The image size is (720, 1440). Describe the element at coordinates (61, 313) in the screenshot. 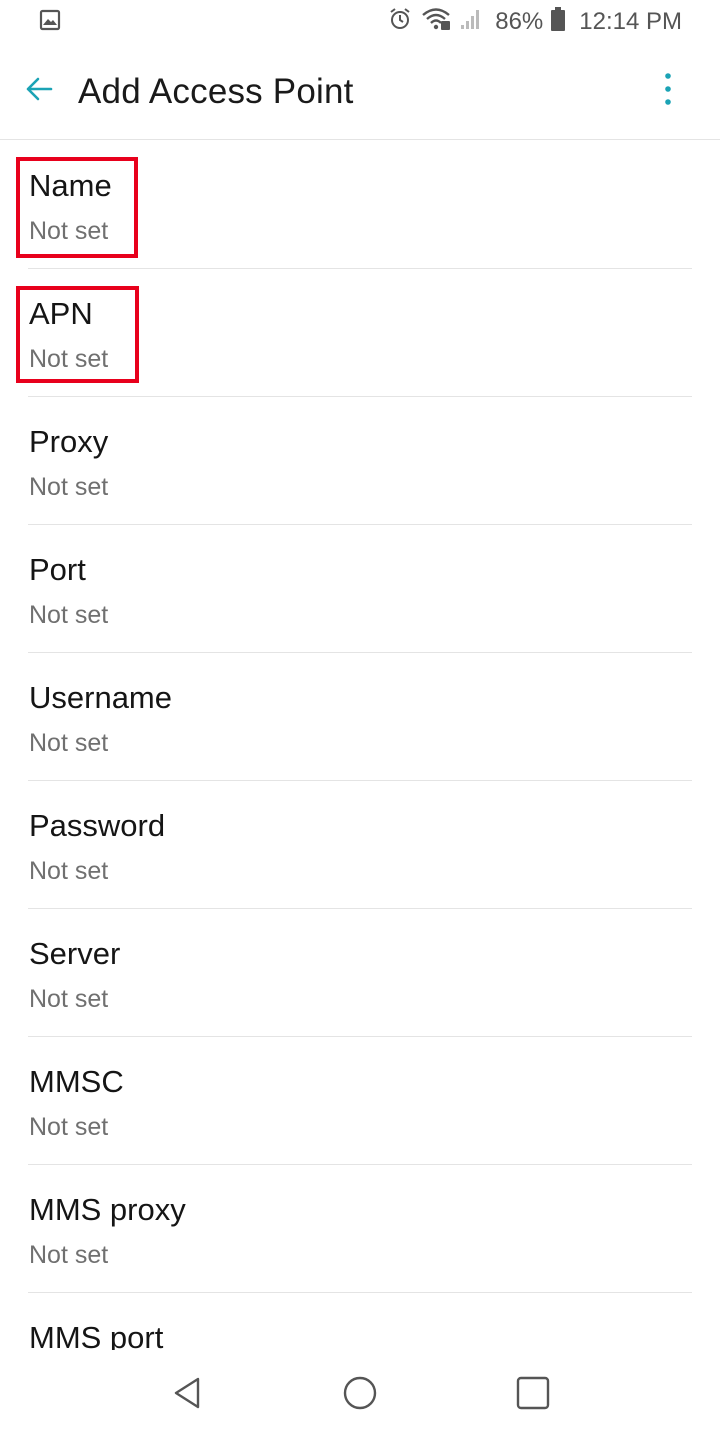

I see `item-title: APN` at that location.